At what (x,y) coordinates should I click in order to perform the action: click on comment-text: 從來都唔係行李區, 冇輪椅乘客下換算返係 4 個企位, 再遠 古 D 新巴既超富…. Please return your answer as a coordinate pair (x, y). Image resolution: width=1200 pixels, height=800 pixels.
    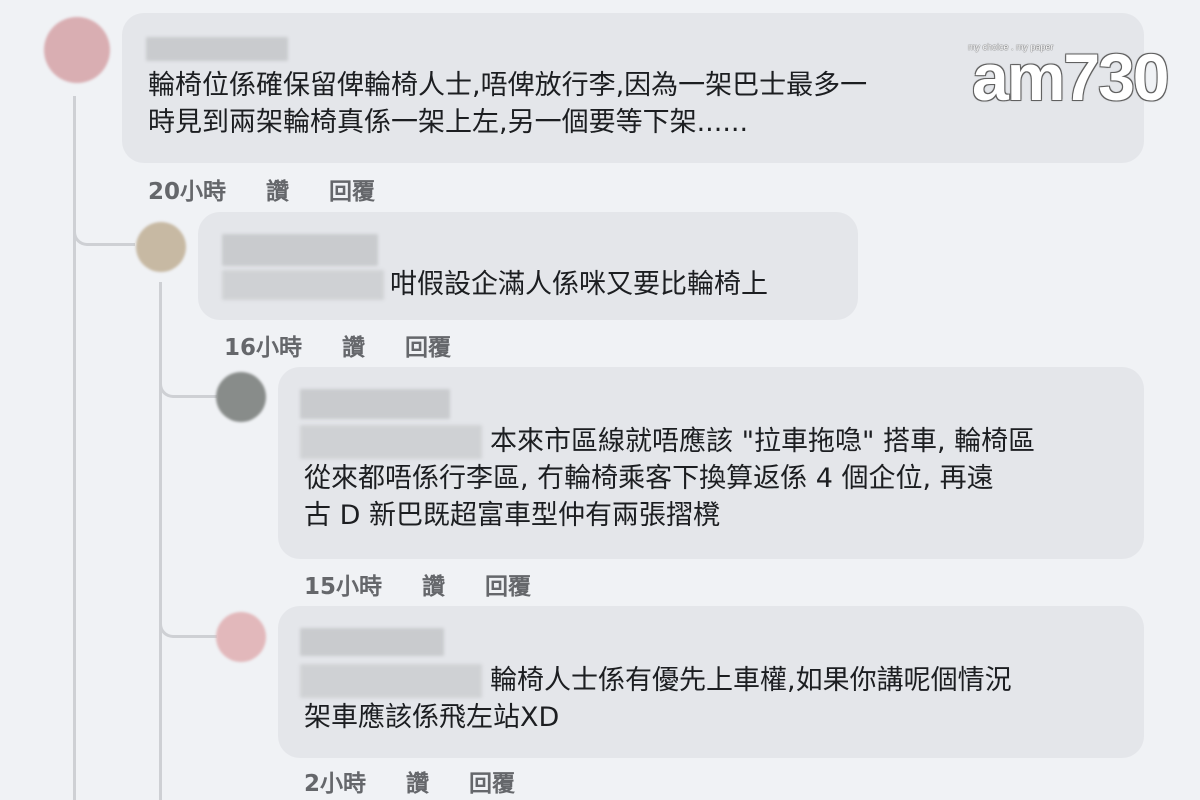
    Looking at the image, I should click on (649, 497).